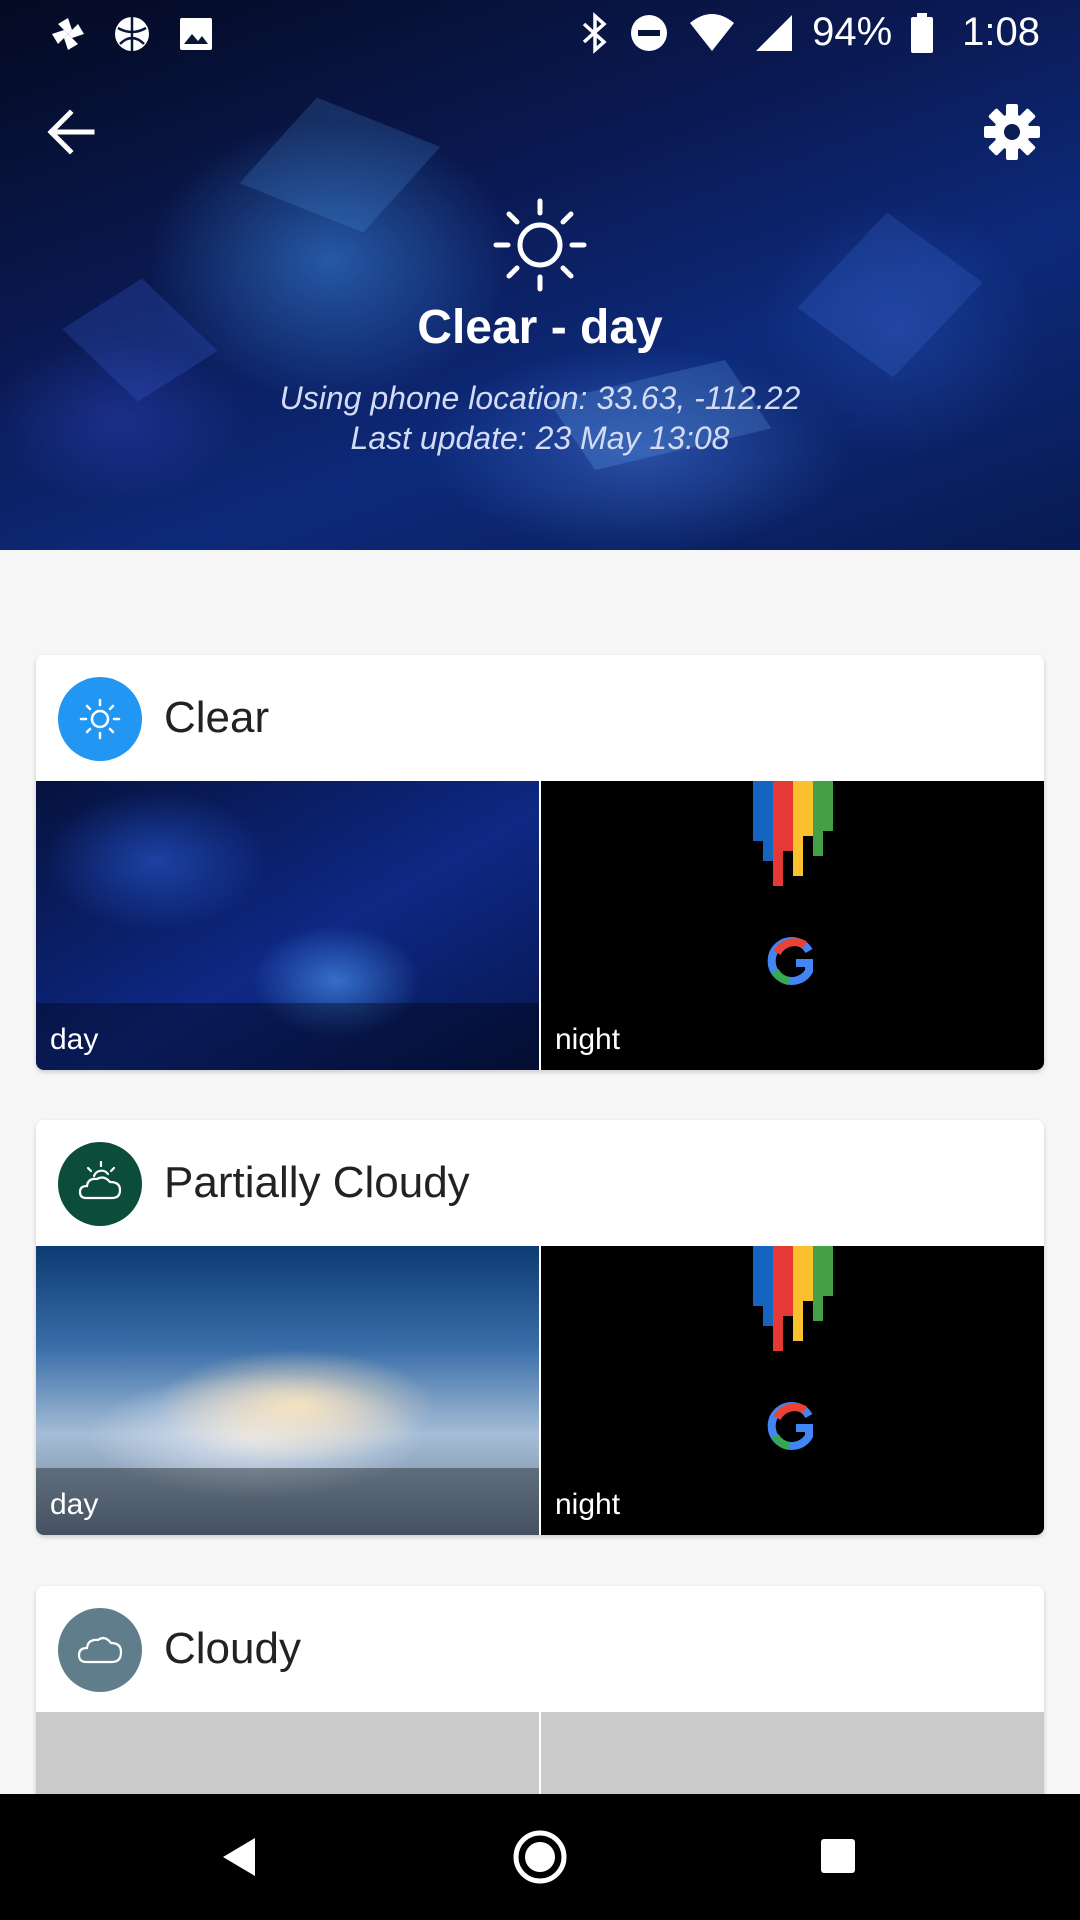  I want to click on status-bar: 94% 1:08, so click(540, 32).